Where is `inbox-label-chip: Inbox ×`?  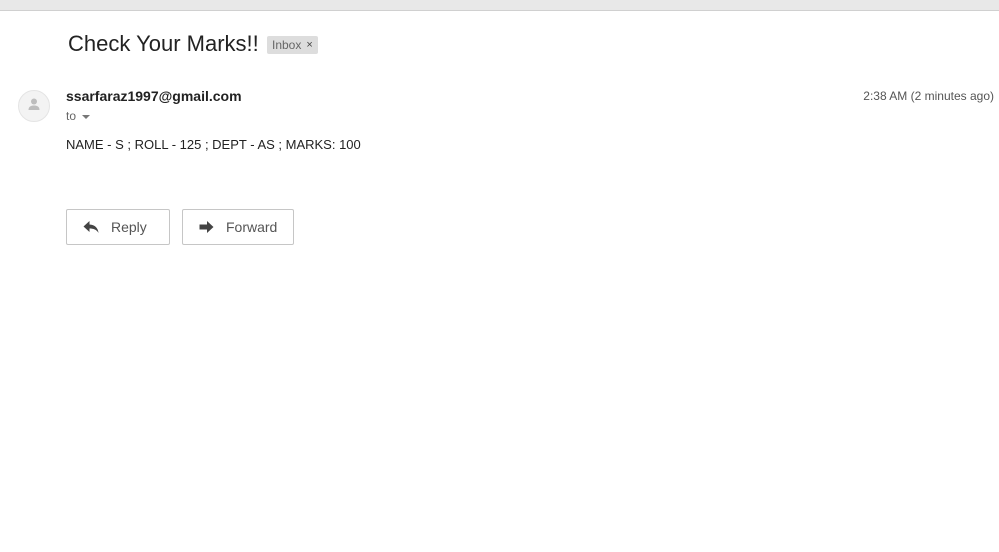
inbox-label-chip: Inbox × is located at coordinates (292, 45).